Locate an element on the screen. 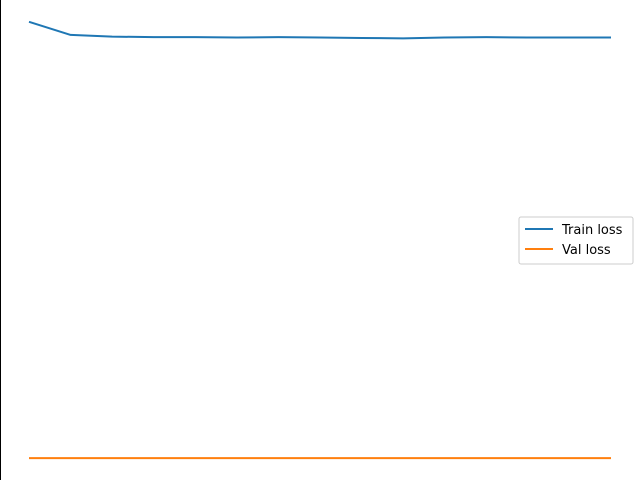 The width and height of the screenshot is (640, 480). legend-label-train-loss: Train loss is located at coordinates (592, 230).